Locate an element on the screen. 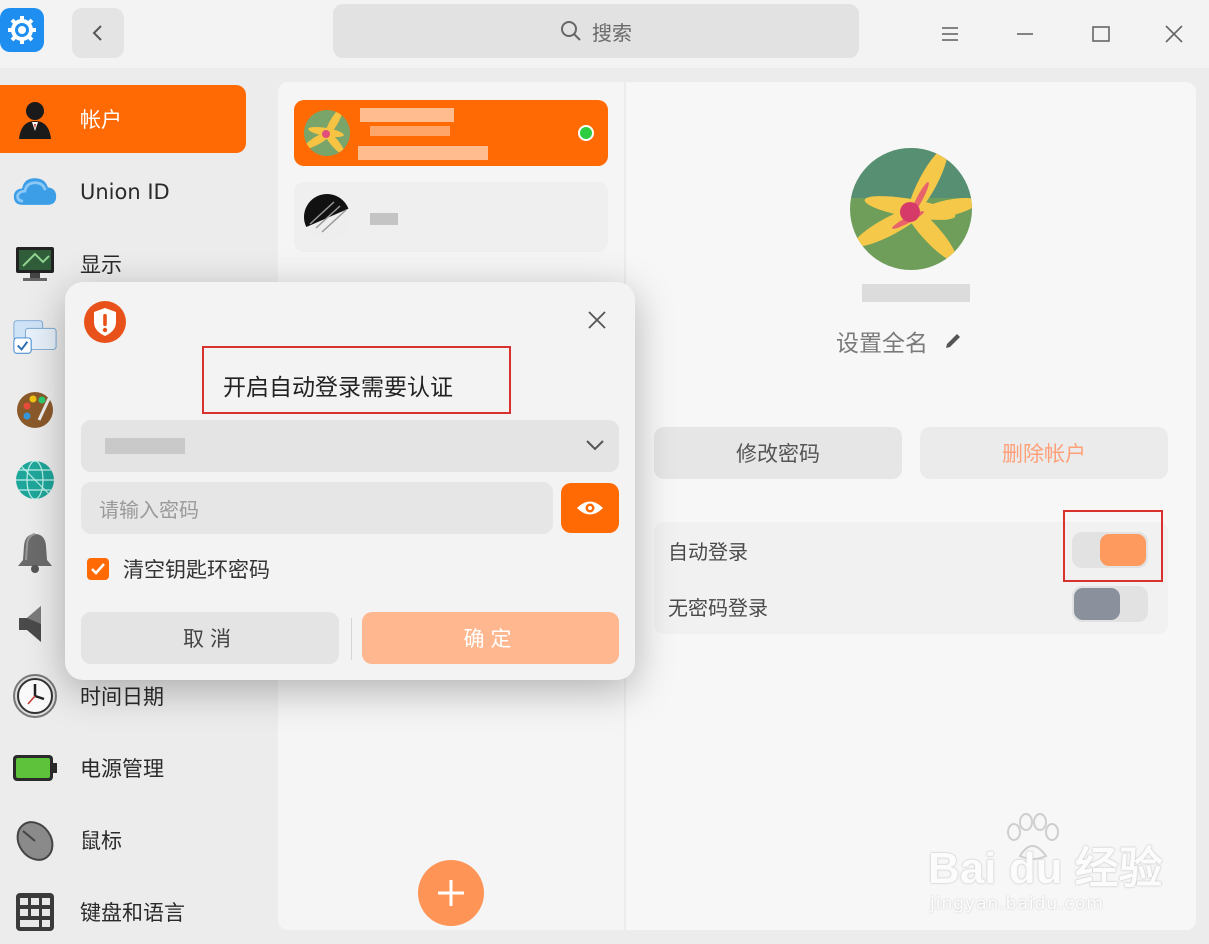 The height and width of the screenshot is (944, 1209). delete-account-button: 删除帐户 is located at coordinates (1044, 453).